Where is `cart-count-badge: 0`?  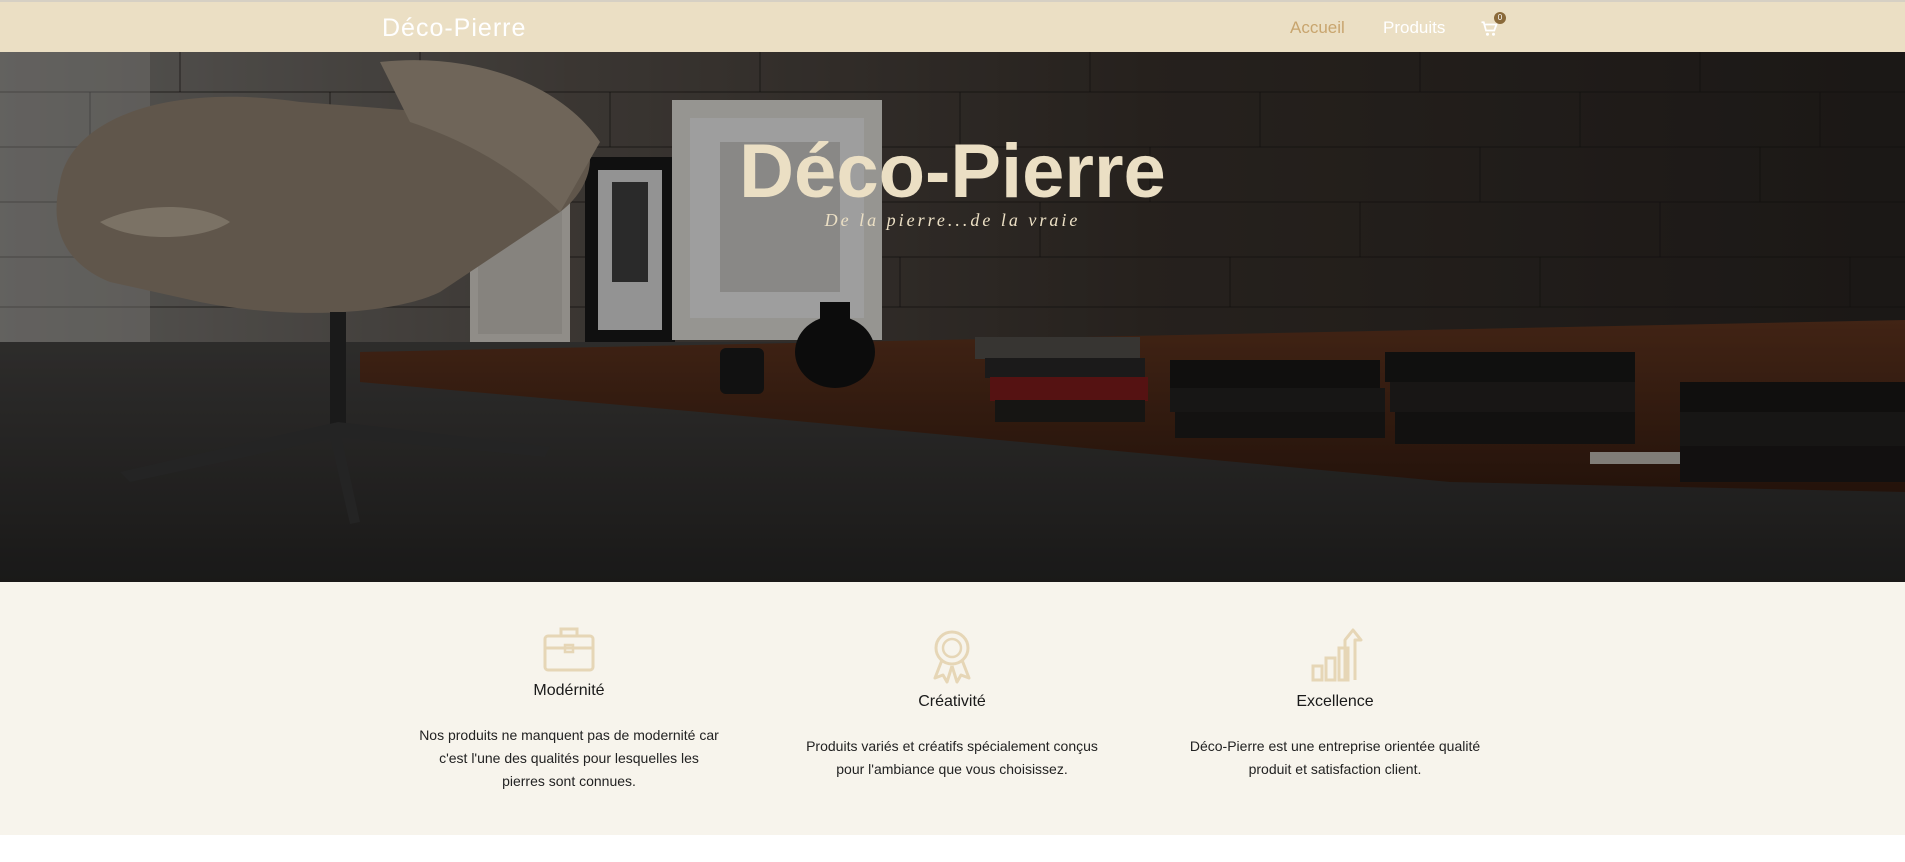 cart-count-badge: 0 is located at coordinates (1500, 18).